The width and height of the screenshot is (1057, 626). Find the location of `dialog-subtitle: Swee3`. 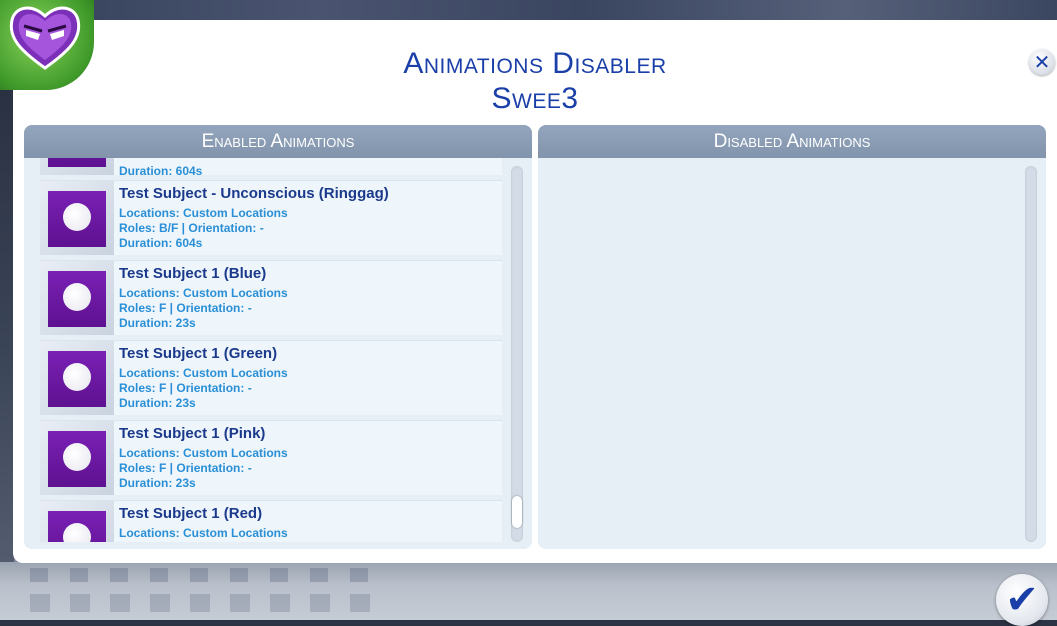

dialog-subtitle: Swee3 is located at coordinates (535, 98).